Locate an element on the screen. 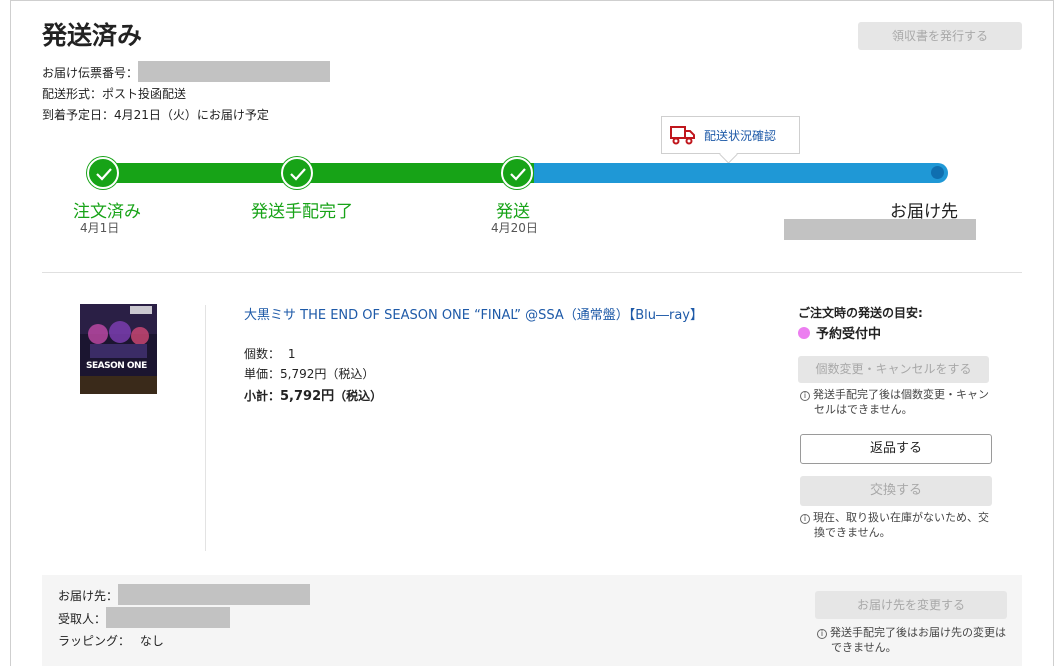 The width and height of the screenshot is (1064, 666). shipping-guide-title: ご注文時の発送の目安: is located at coordinates (860, 313).